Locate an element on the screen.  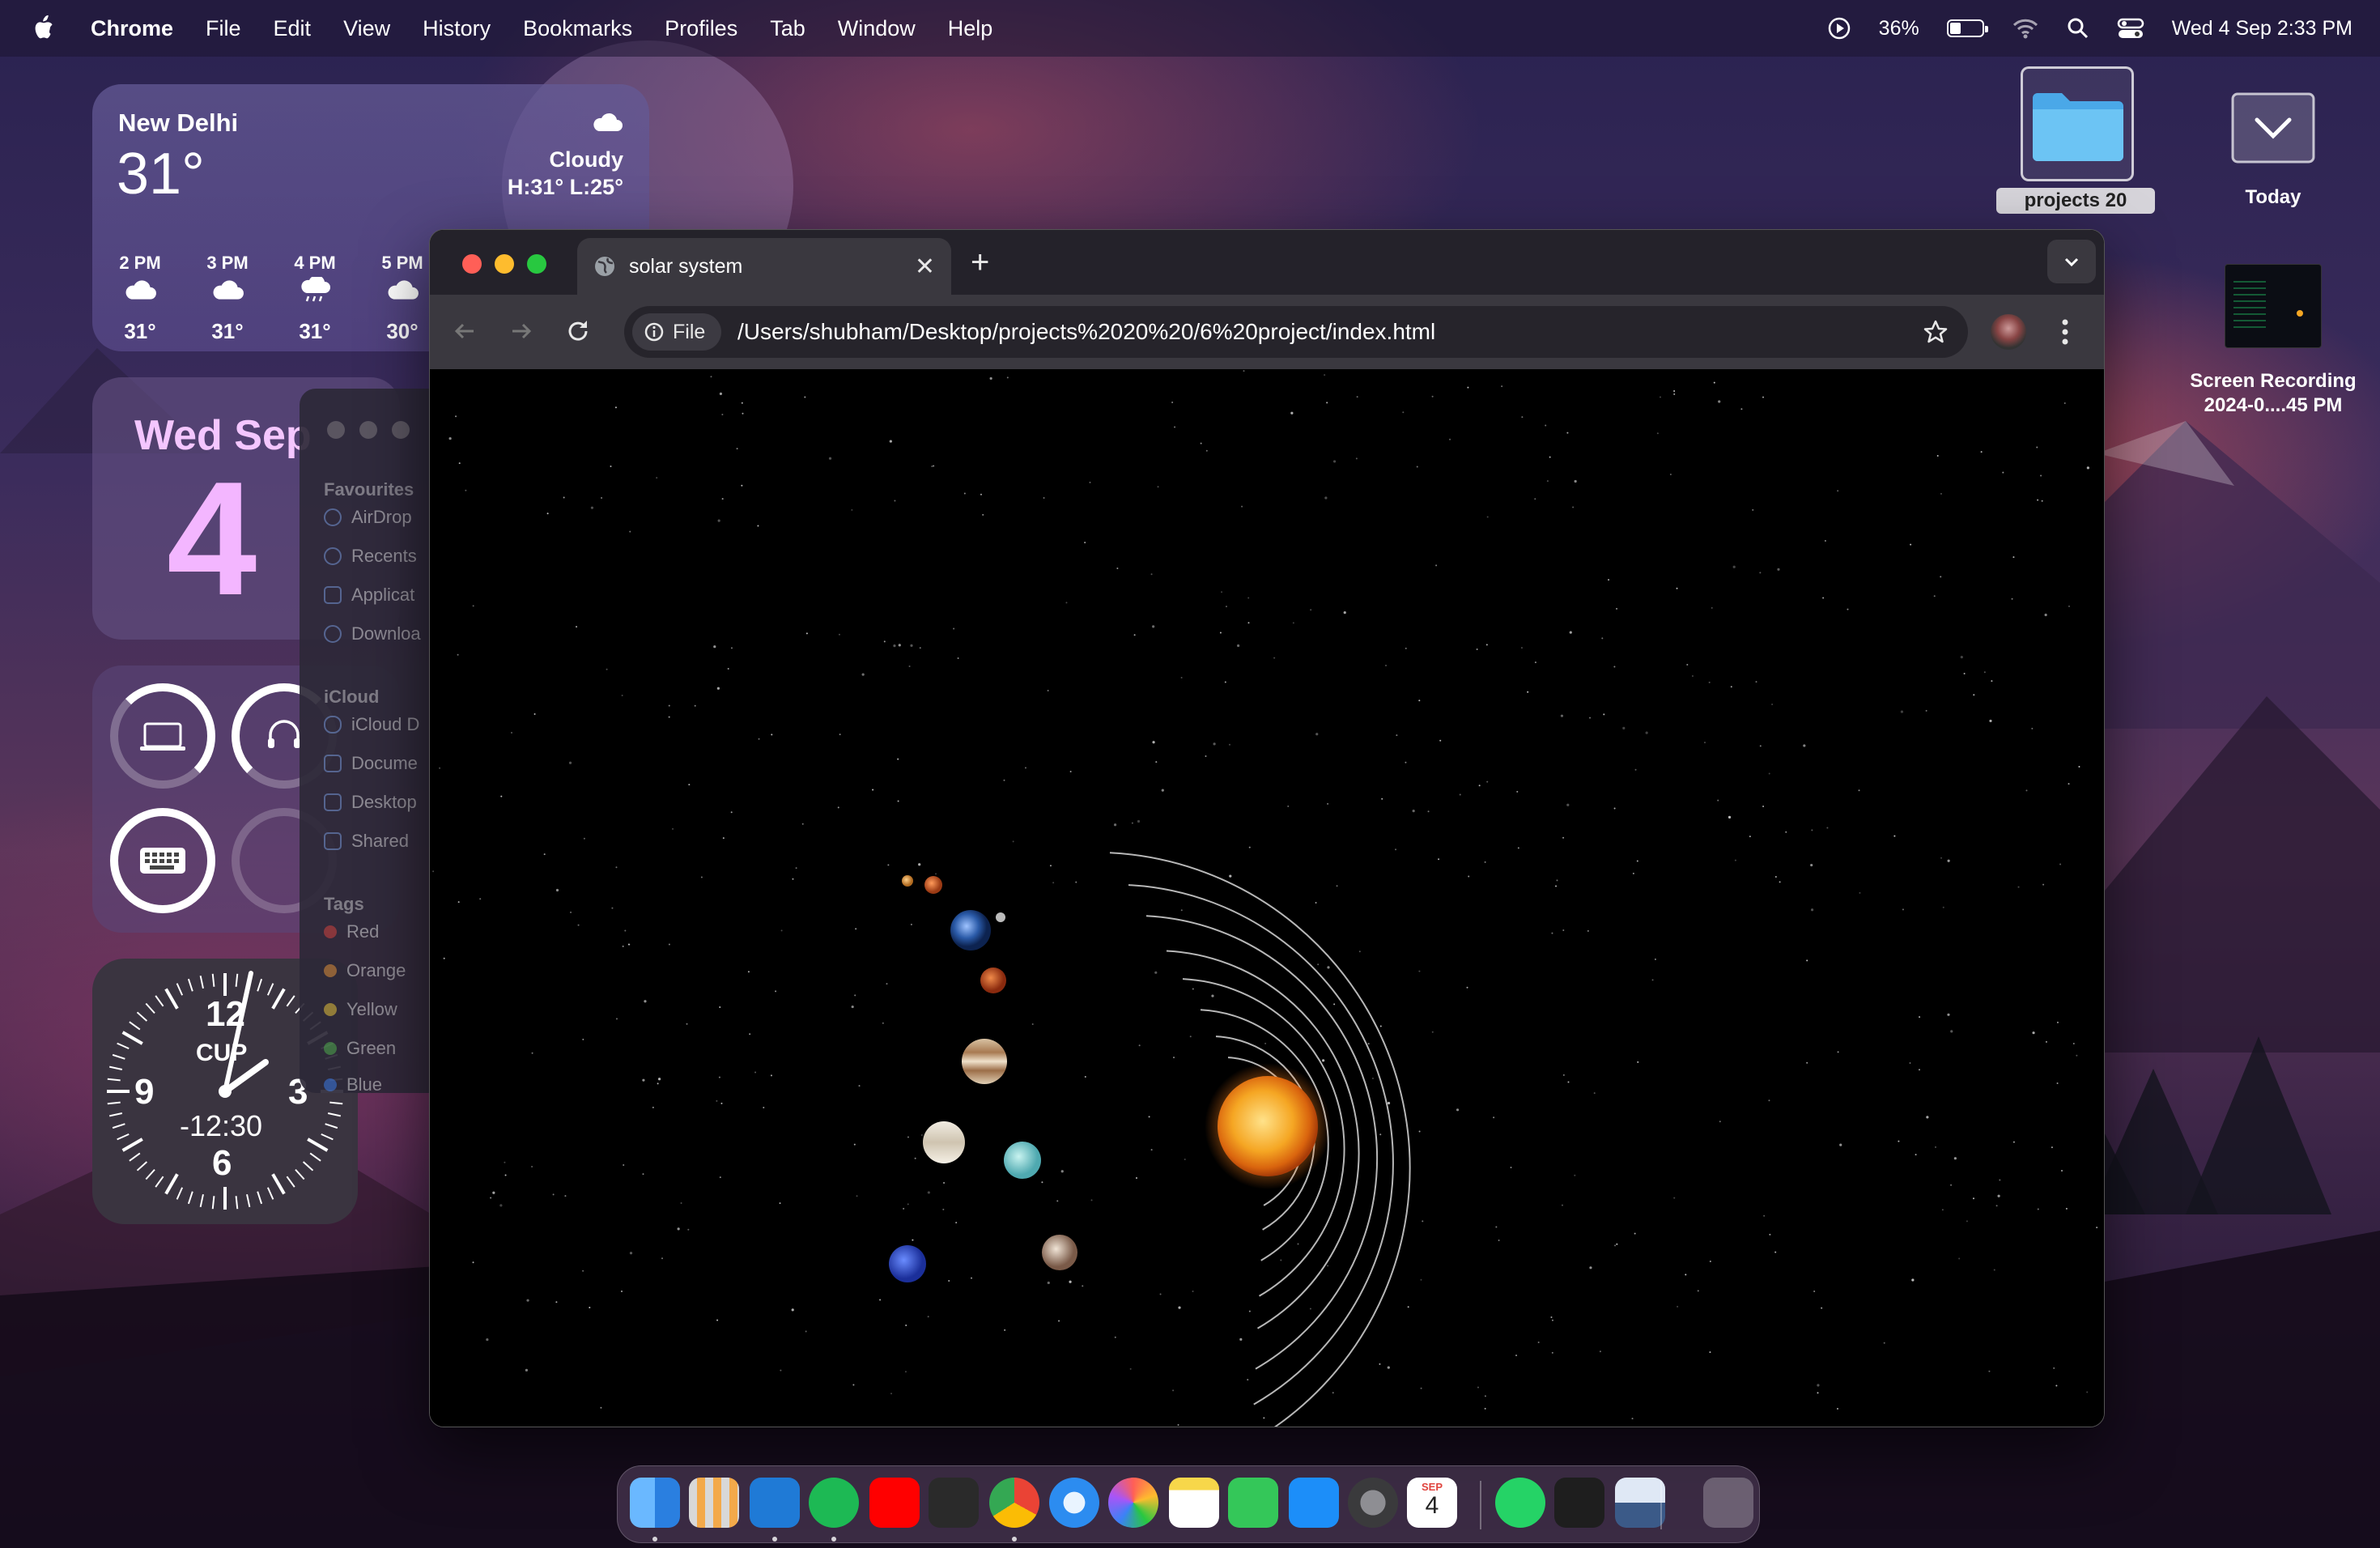
forward-arrow-icon is located at coordinates (521, 331).